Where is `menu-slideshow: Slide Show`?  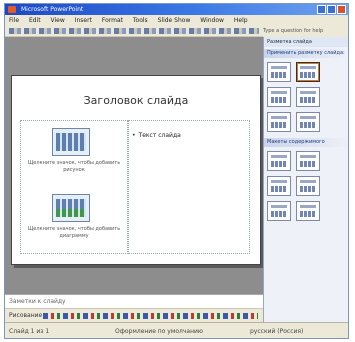
menu-slideshow: Slide Show is located at coordinates (174, 20).